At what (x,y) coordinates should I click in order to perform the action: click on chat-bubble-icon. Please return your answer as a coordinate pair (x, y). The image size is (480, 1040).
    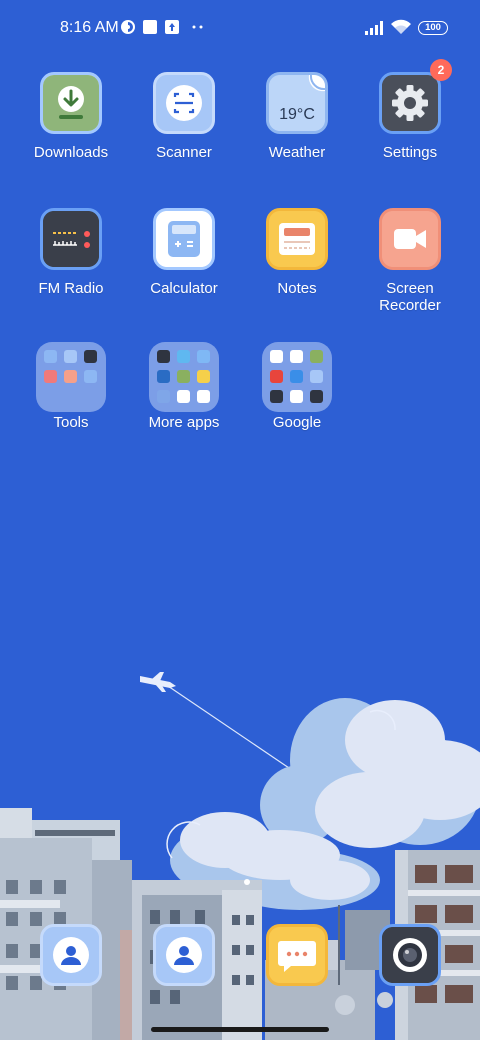
    Looking at the image, I should click on (297, 955).